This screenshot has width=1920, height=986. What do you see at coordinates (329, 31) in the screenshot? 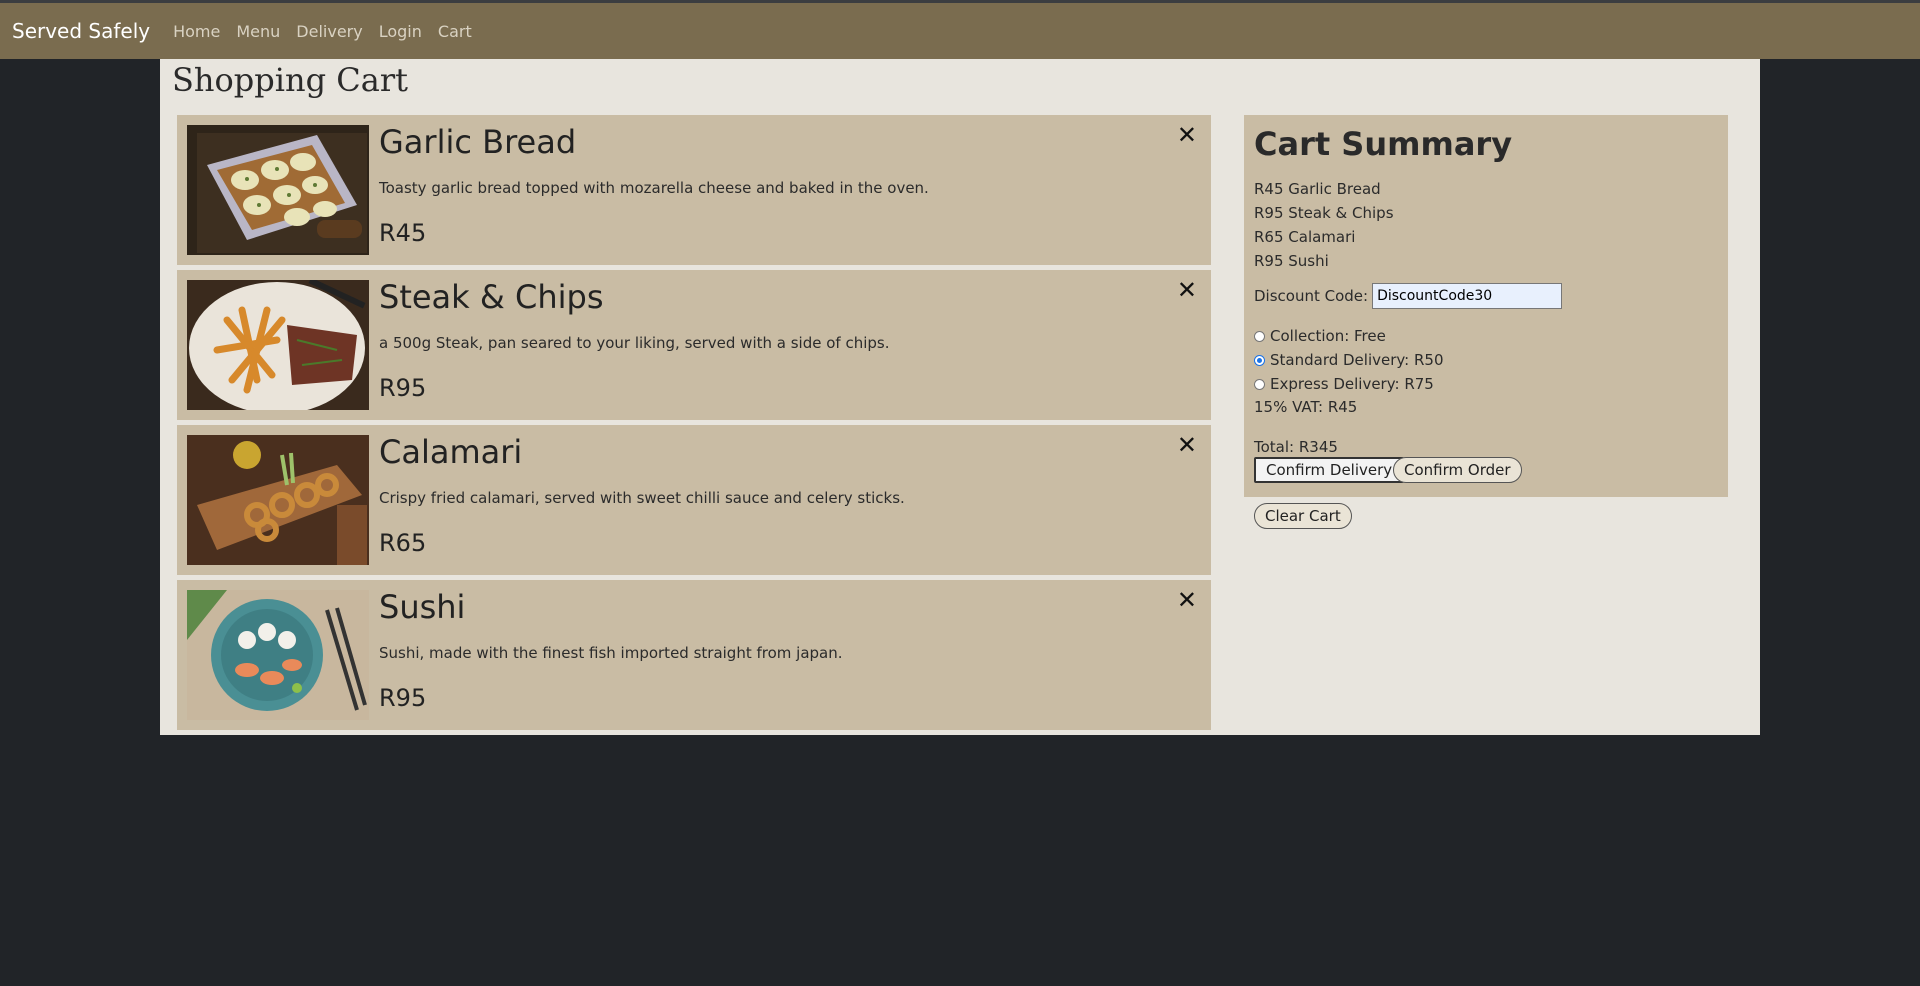
I see `nav-delivery: Delivery` at bounding box center [329, 31].